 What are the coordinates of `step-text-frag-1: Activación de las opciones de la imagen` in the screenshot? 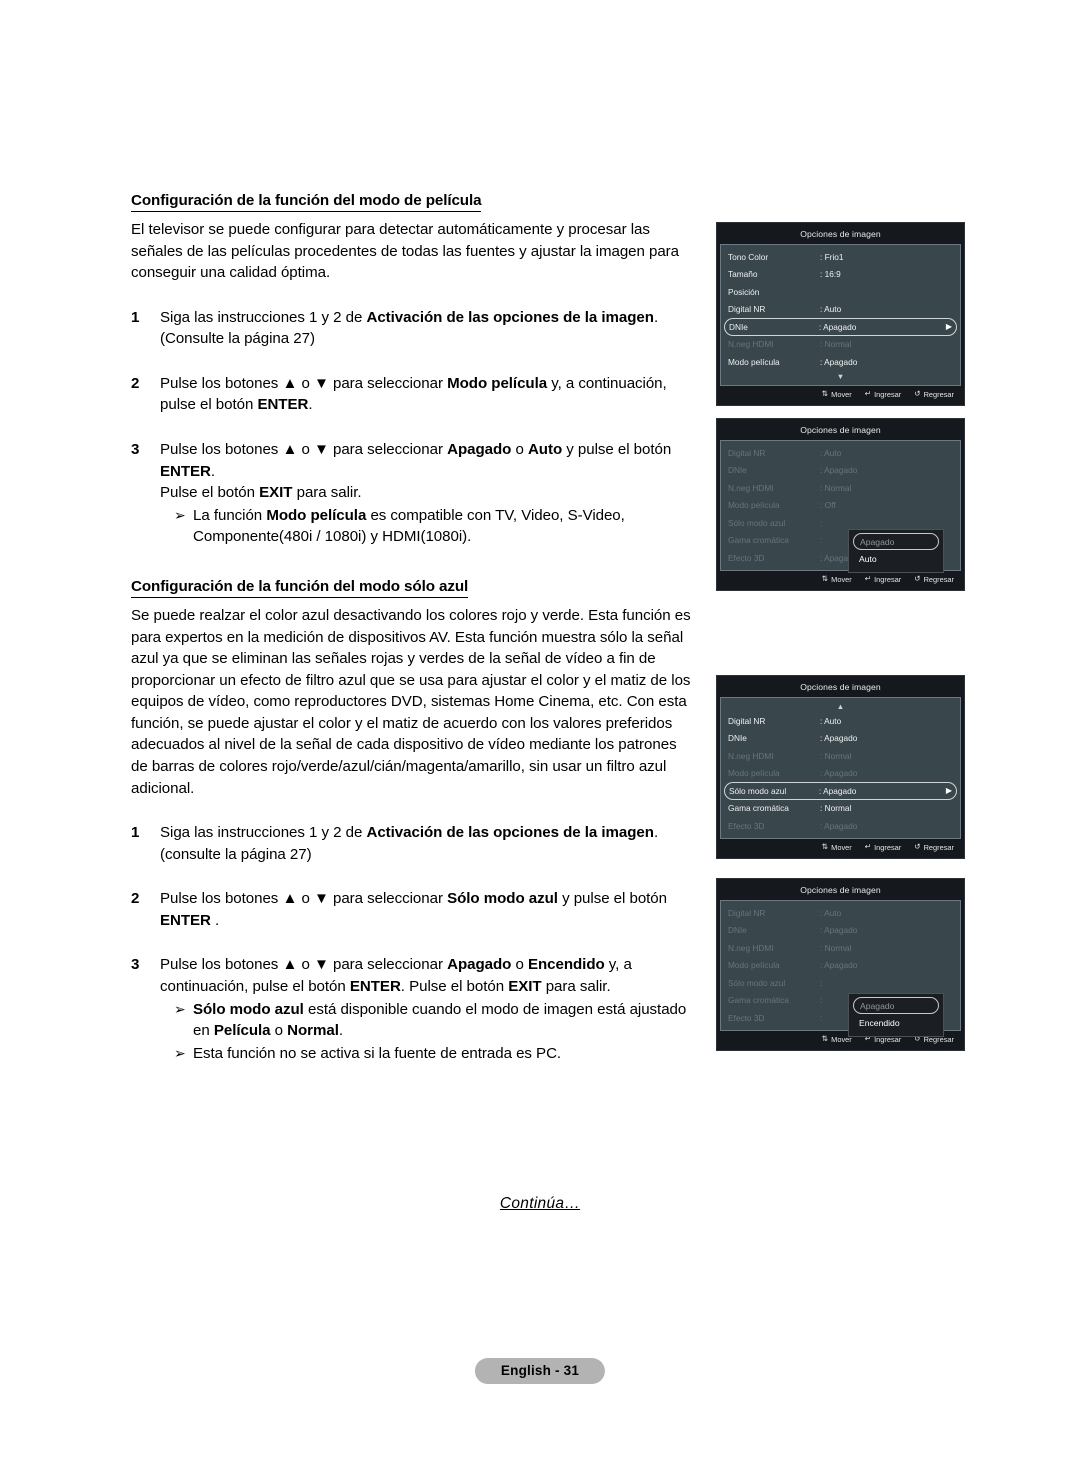 It's located at (510, 317).